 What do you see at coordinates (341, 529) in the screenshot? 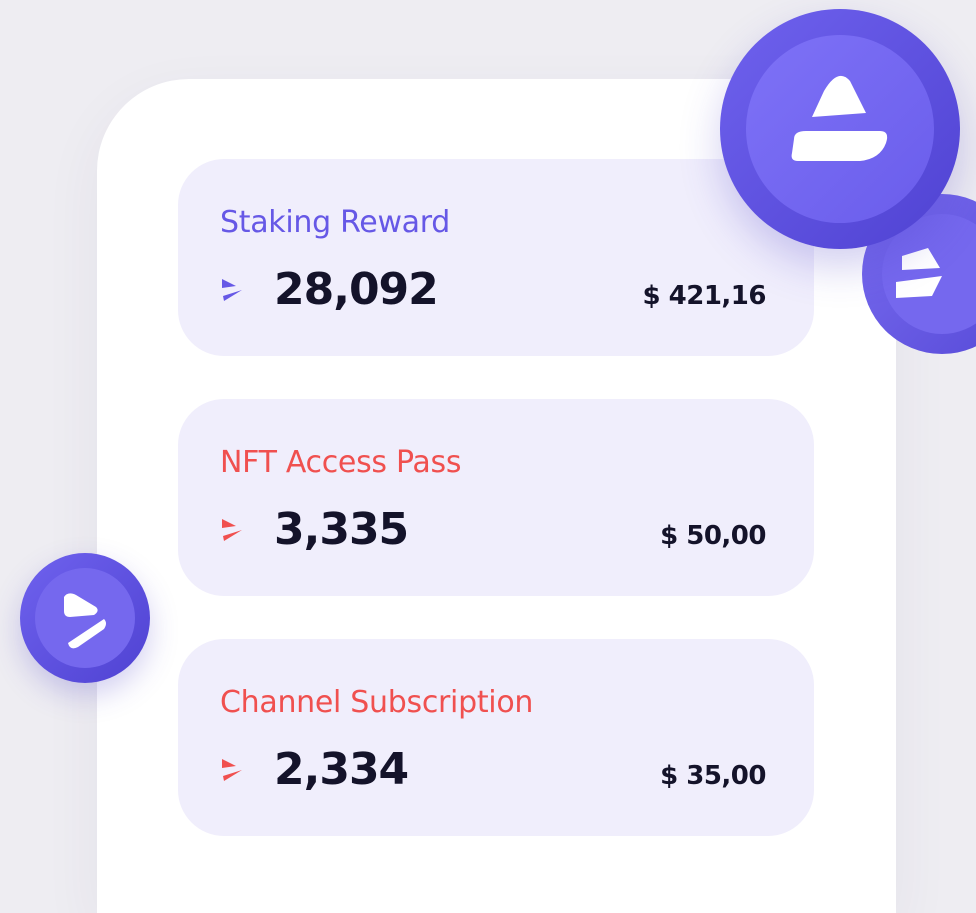
I see `token-amount: 3,335` at bounding box center [341, 529].